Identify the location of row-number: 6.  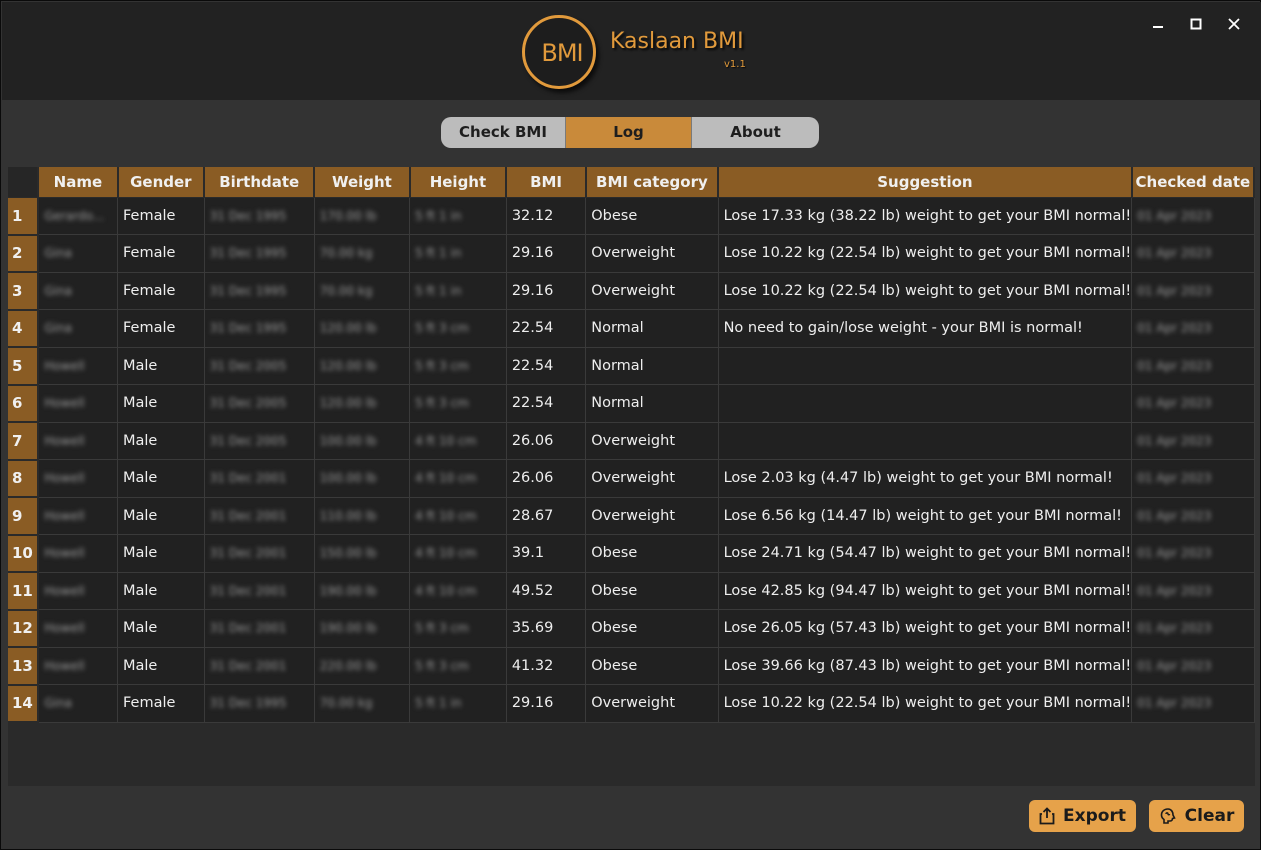
(24, 403).